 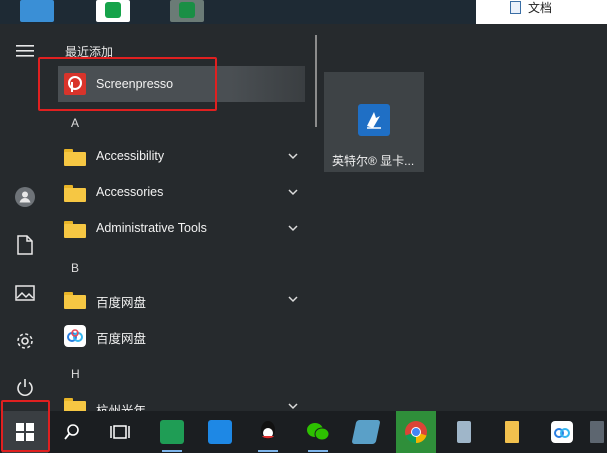 I want to click on taskbar-app-calculator, so click(x=598, y=432).